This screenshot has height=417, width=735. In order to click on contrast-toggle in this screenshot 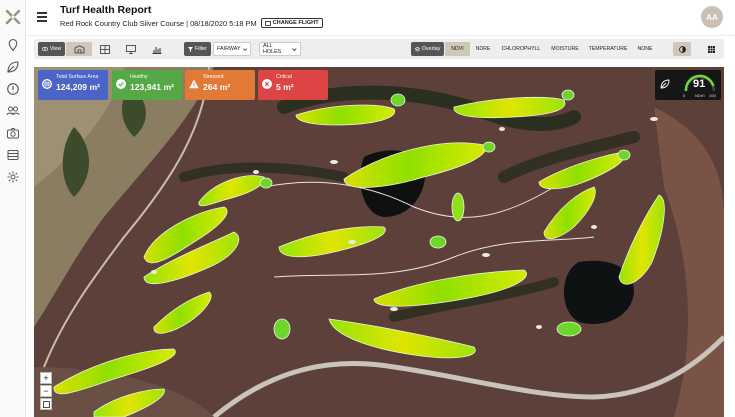, I will do `click(682, 49)`.